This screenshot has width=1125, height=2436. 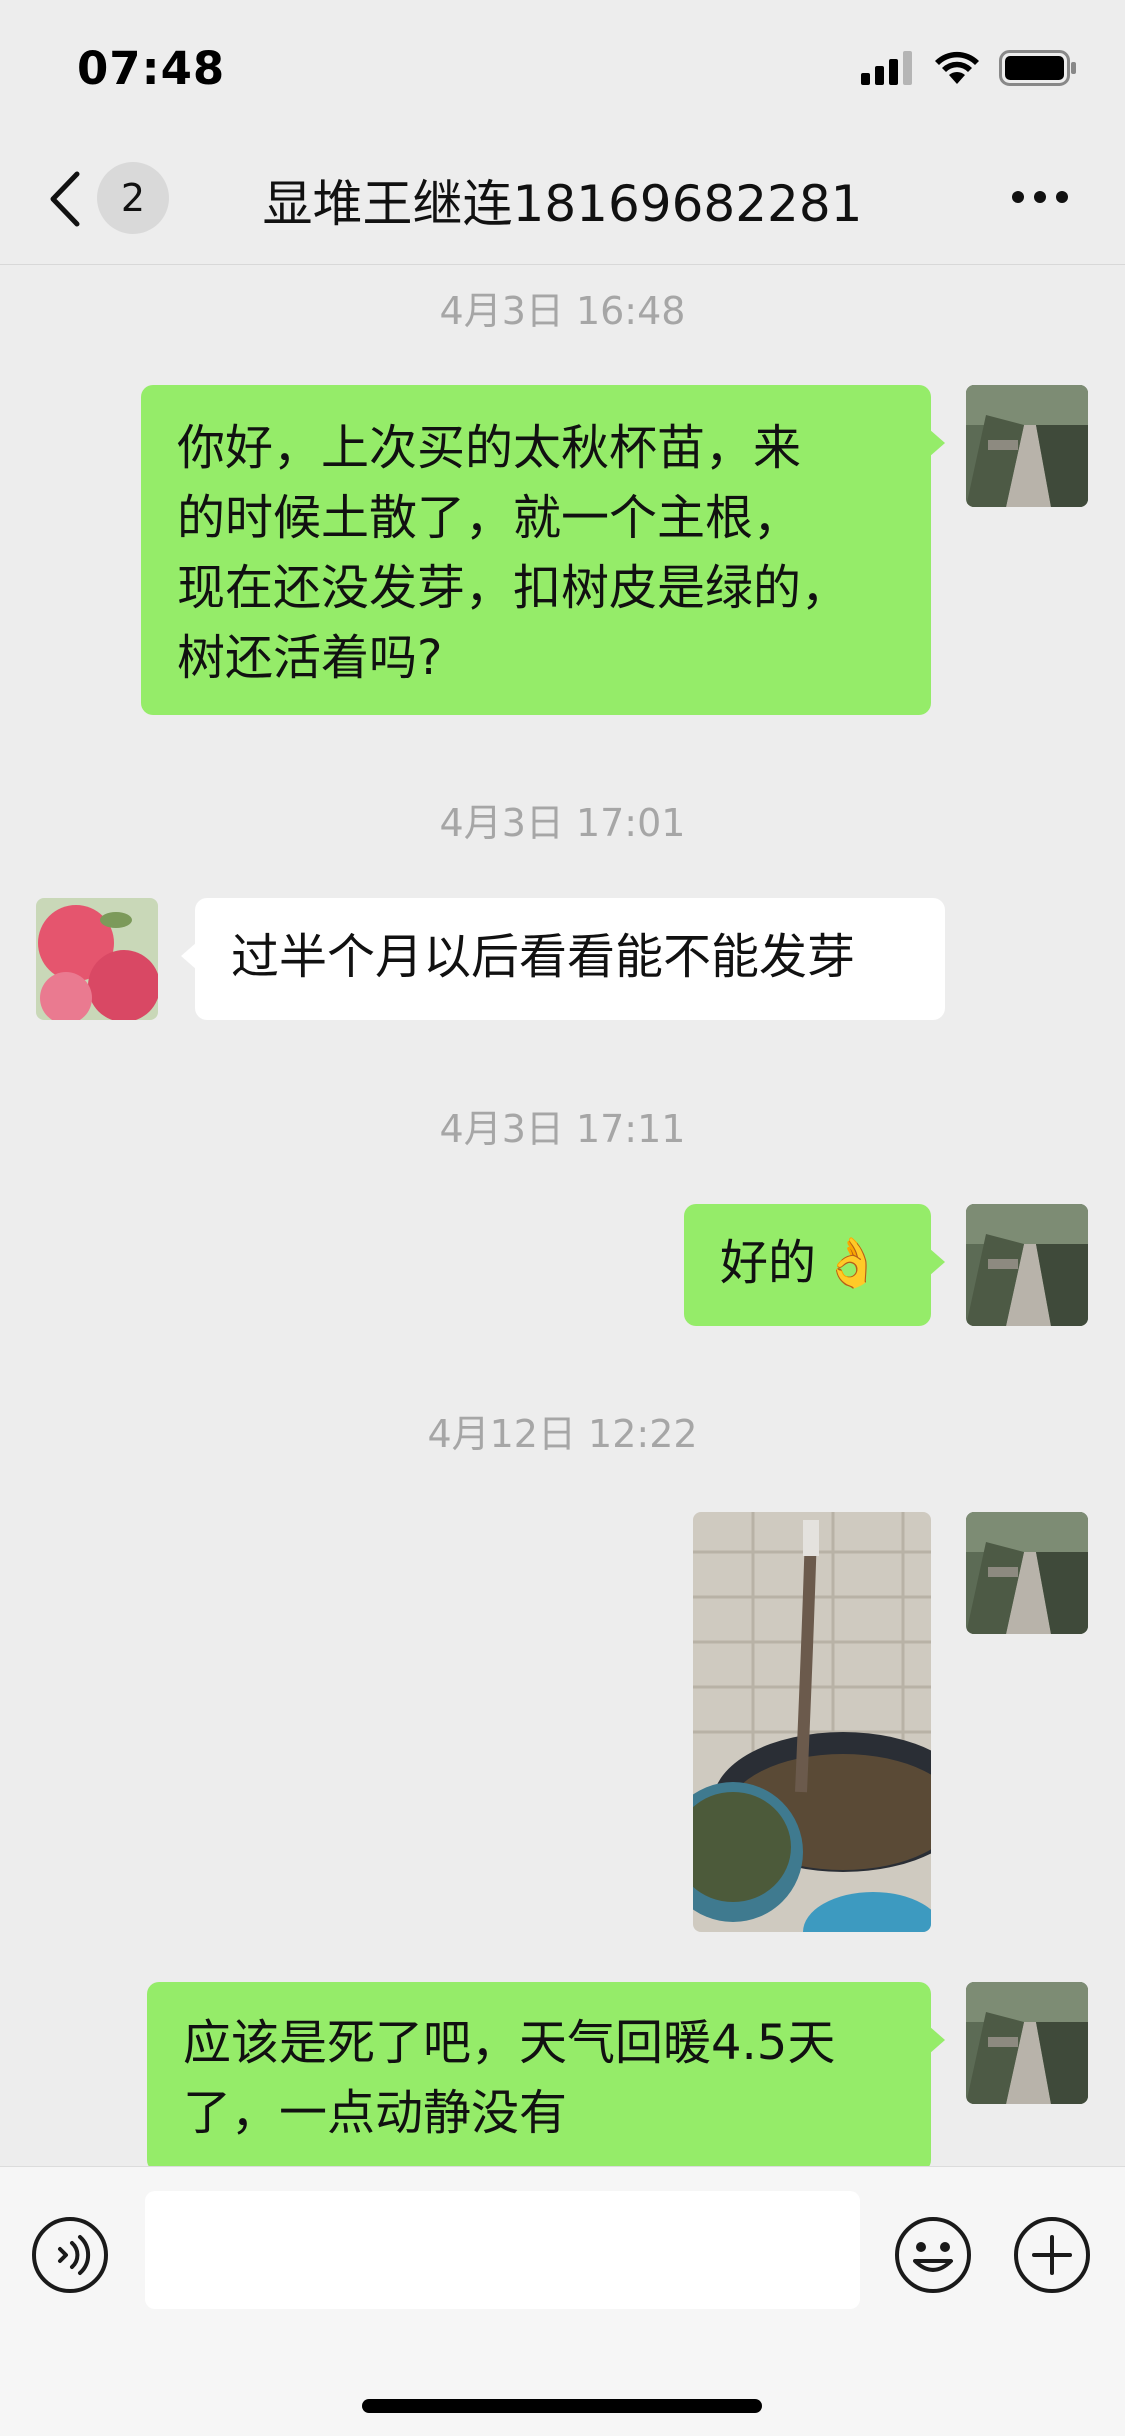 What do you see at coordinates (502, 2250) in the screenshot?
I see `message-input` at bounding box center [502, 2250].